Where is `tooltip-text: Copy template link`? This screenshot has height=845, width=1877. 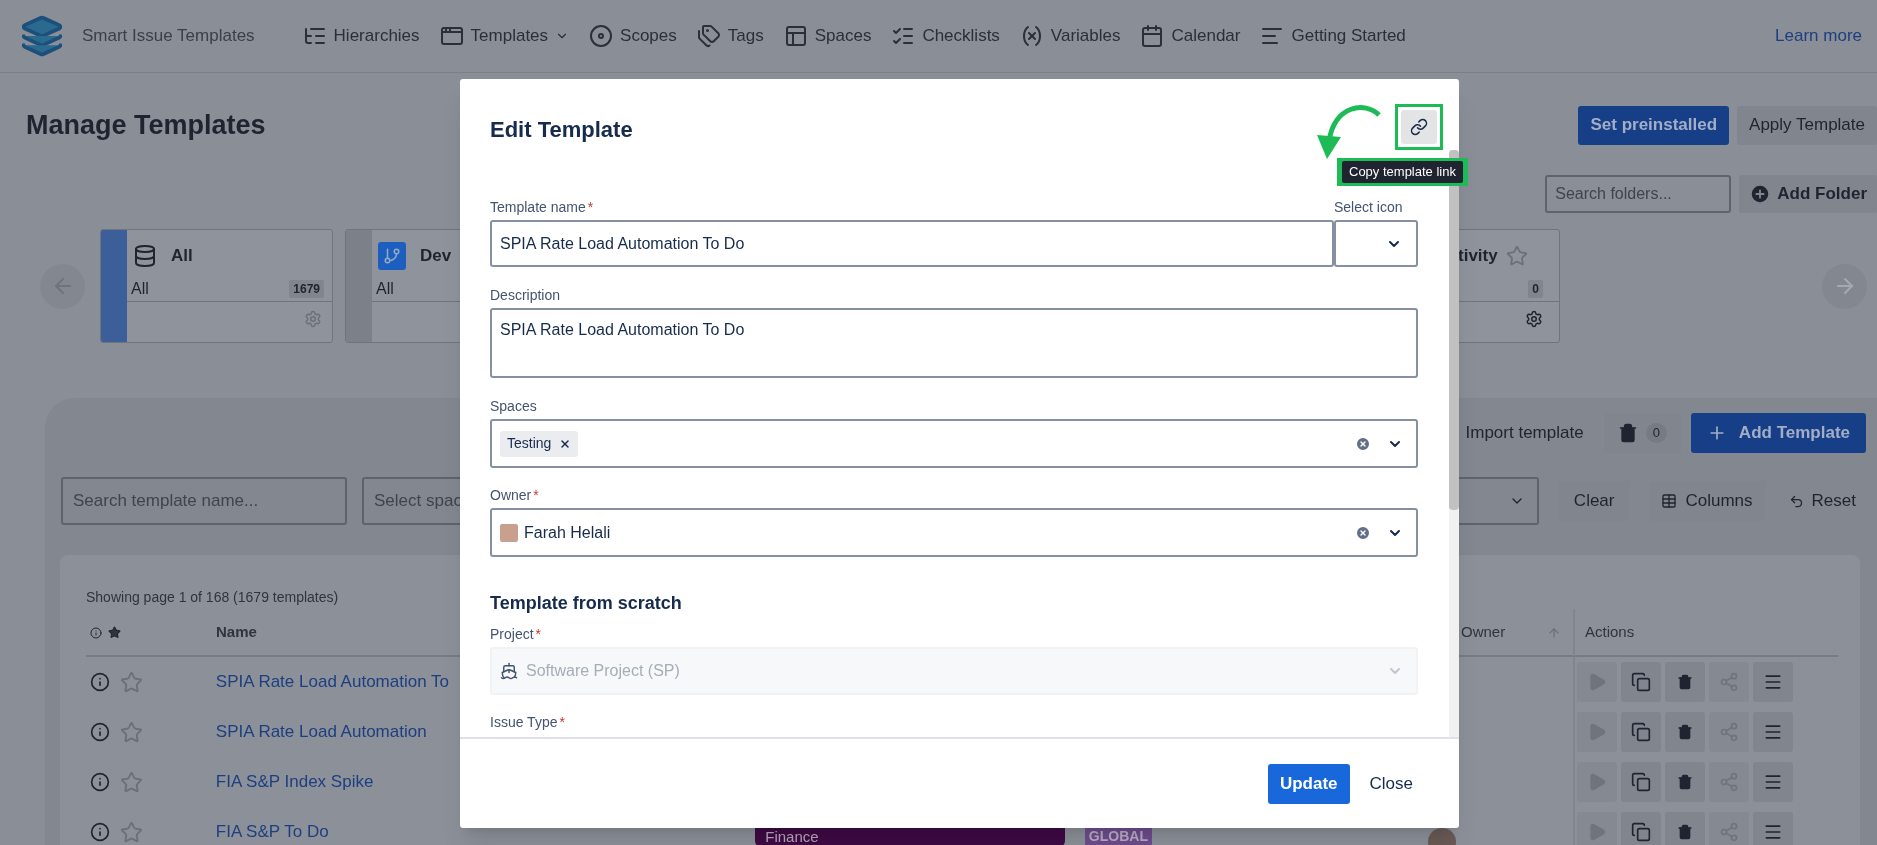 tooltip-text: Copy template link is located at coordinates (1402, 172).